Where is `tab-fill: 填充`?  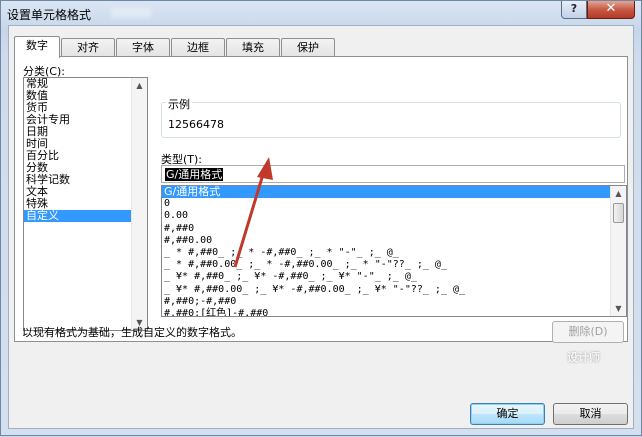
tab-fill: 填充 is located at coordinates (253, 47).